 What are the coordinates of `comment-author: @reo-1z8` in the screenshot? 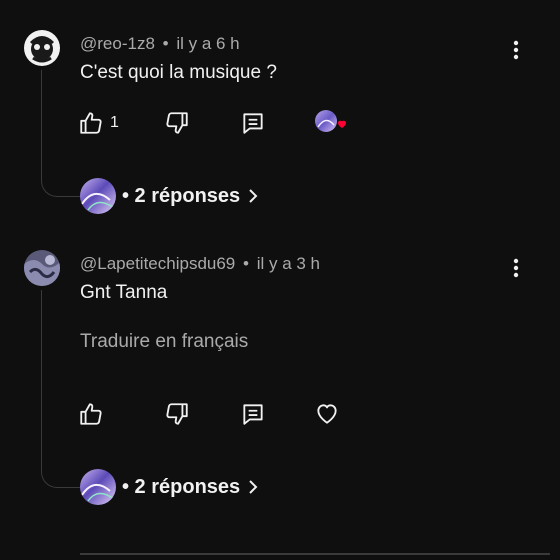 It's located at (117, 43).